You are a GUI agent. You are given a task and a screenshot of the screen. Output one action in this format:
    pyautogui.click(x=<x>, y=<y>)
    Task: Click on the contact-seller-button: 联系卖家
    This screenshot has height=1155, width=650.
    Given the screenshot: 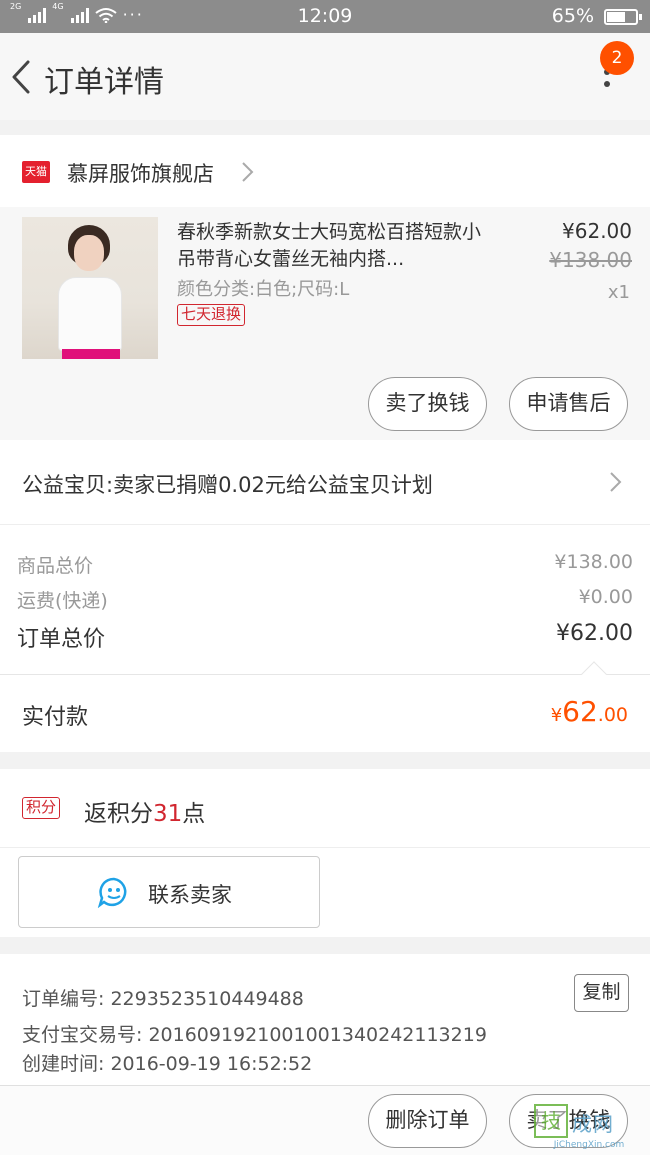 What is the action you would take?
    pyautogui.click(x=169, y=892)
    